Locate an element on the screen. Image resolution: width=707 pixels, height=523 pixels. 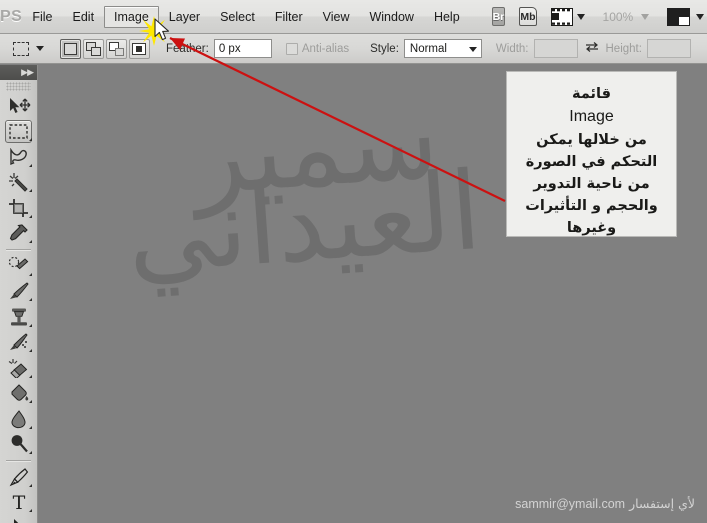
double-chevron-right-icon: ▶▶ is located at coordinates (27, 72).